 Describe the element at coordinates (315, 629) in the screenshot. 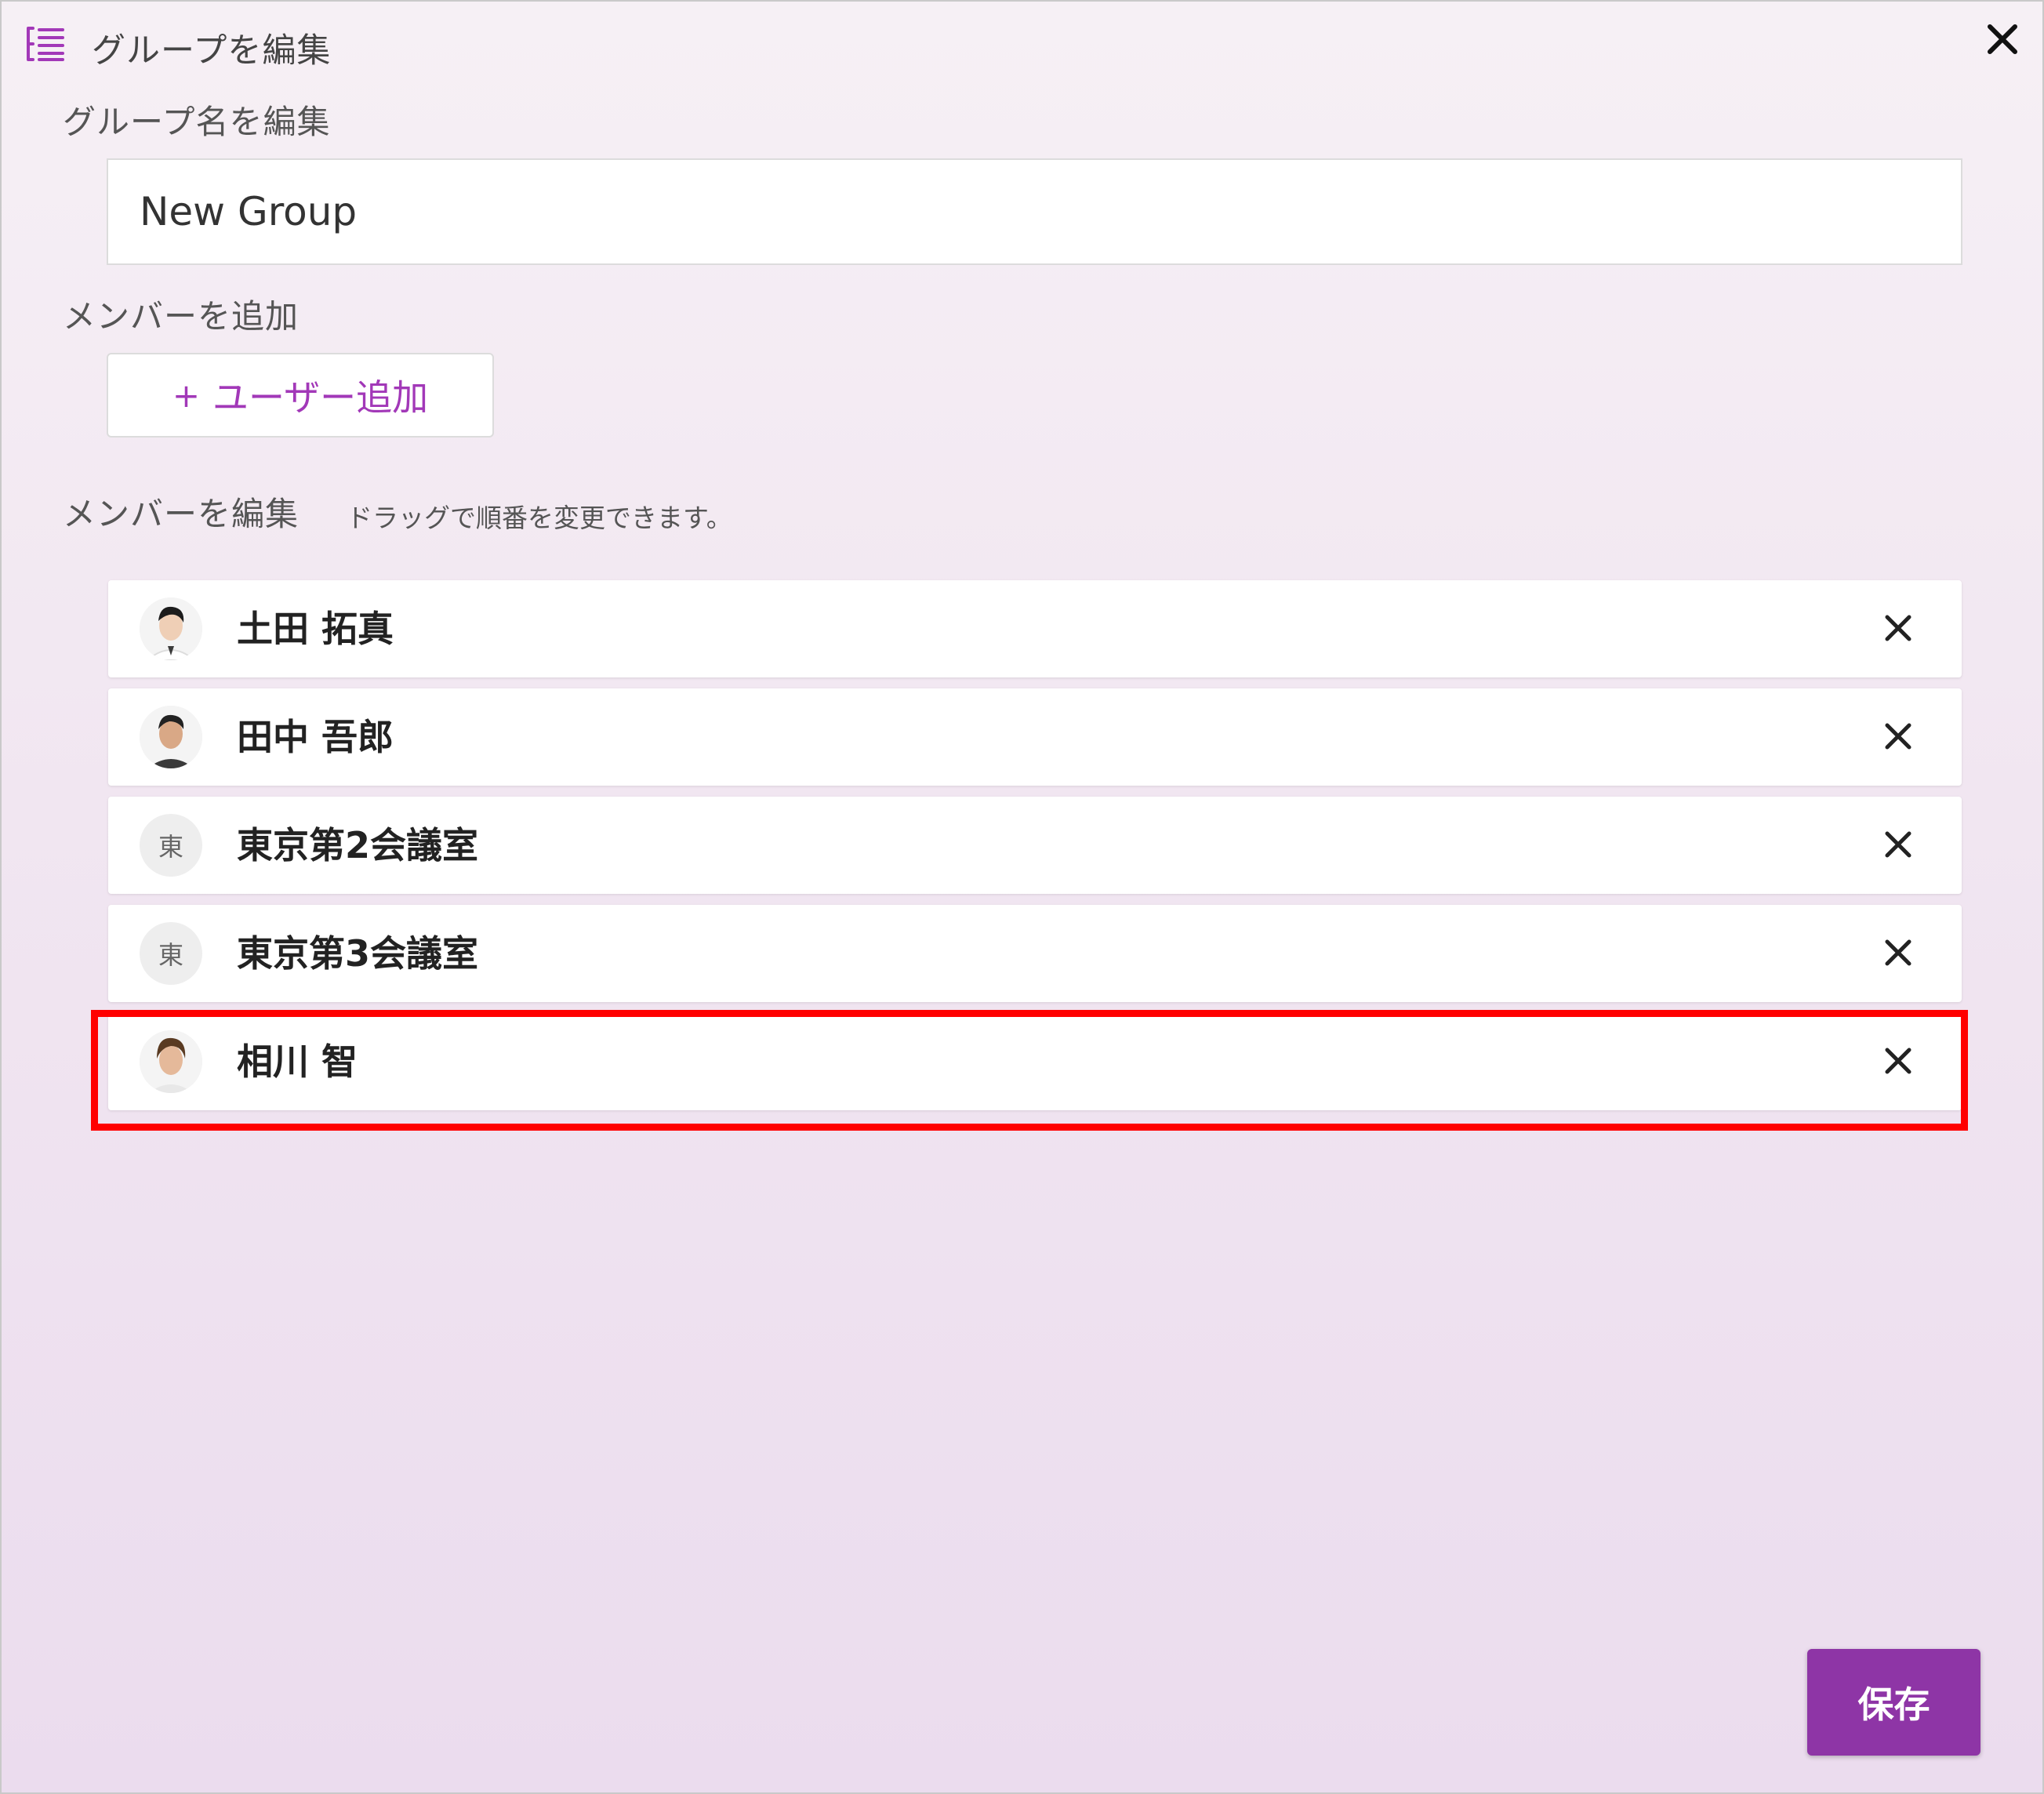

I see `member-name: 土田 拓真` at that location.